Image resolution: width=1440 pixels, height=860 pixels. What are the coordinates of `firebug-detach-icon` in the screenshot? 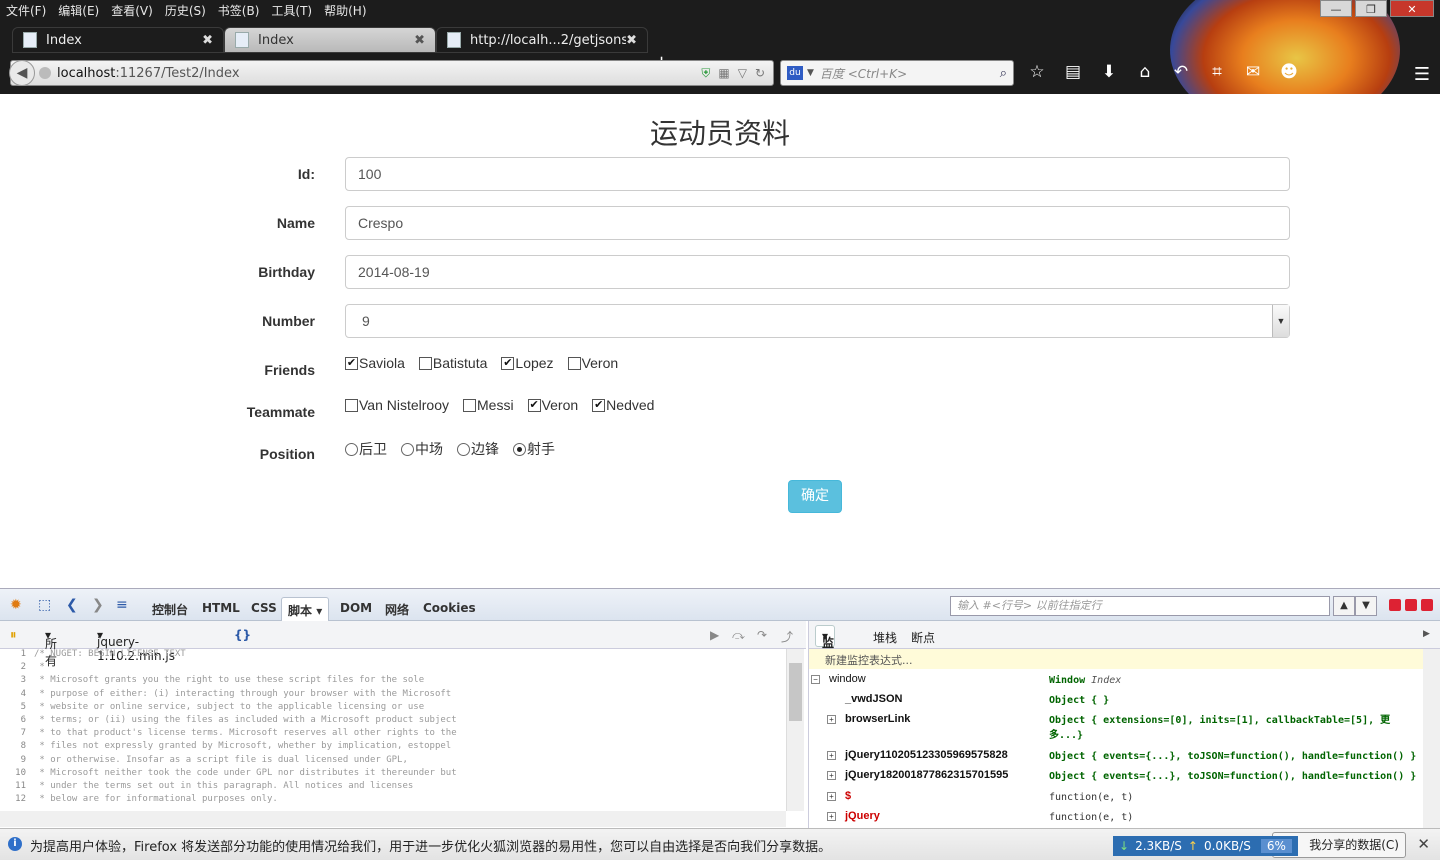 It's located at (1411, 605).